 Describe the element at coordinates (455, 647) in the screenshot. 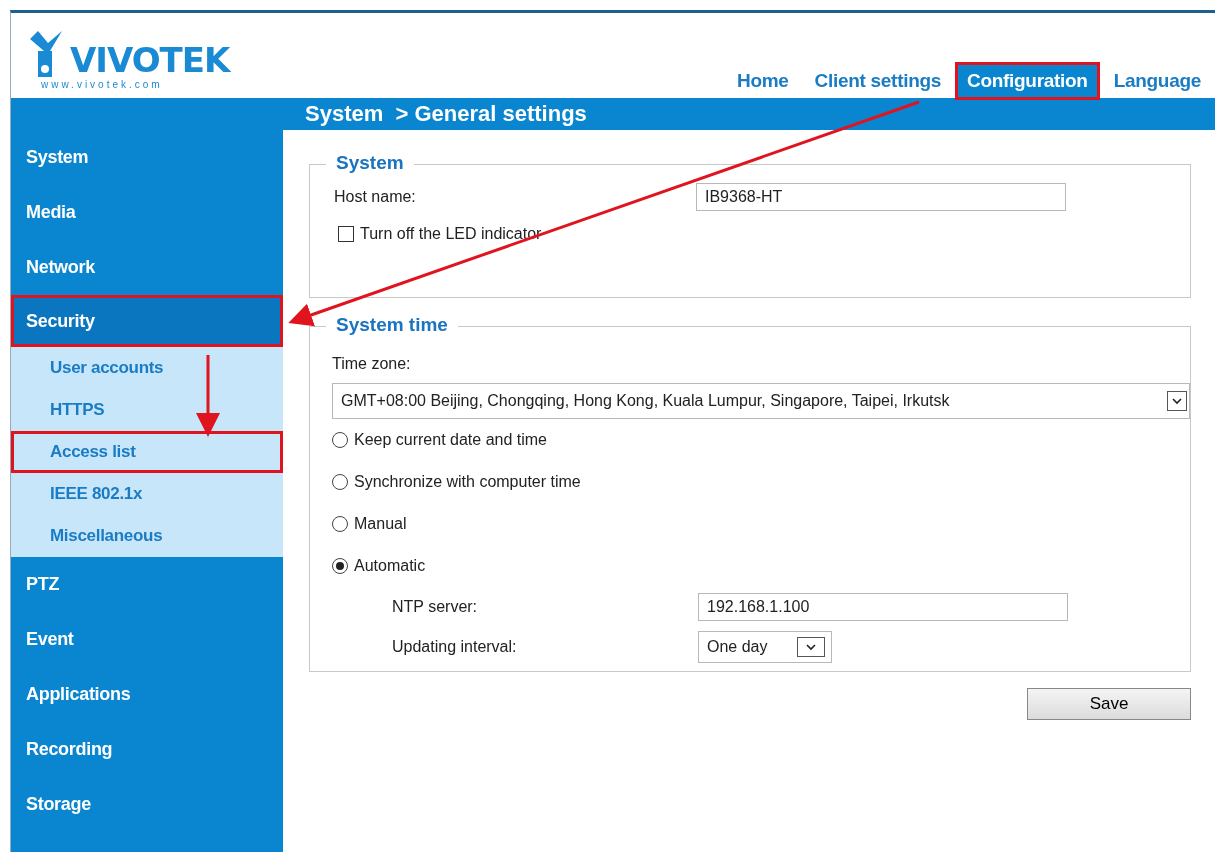

I see `field-label: Updating interval:` at that location.